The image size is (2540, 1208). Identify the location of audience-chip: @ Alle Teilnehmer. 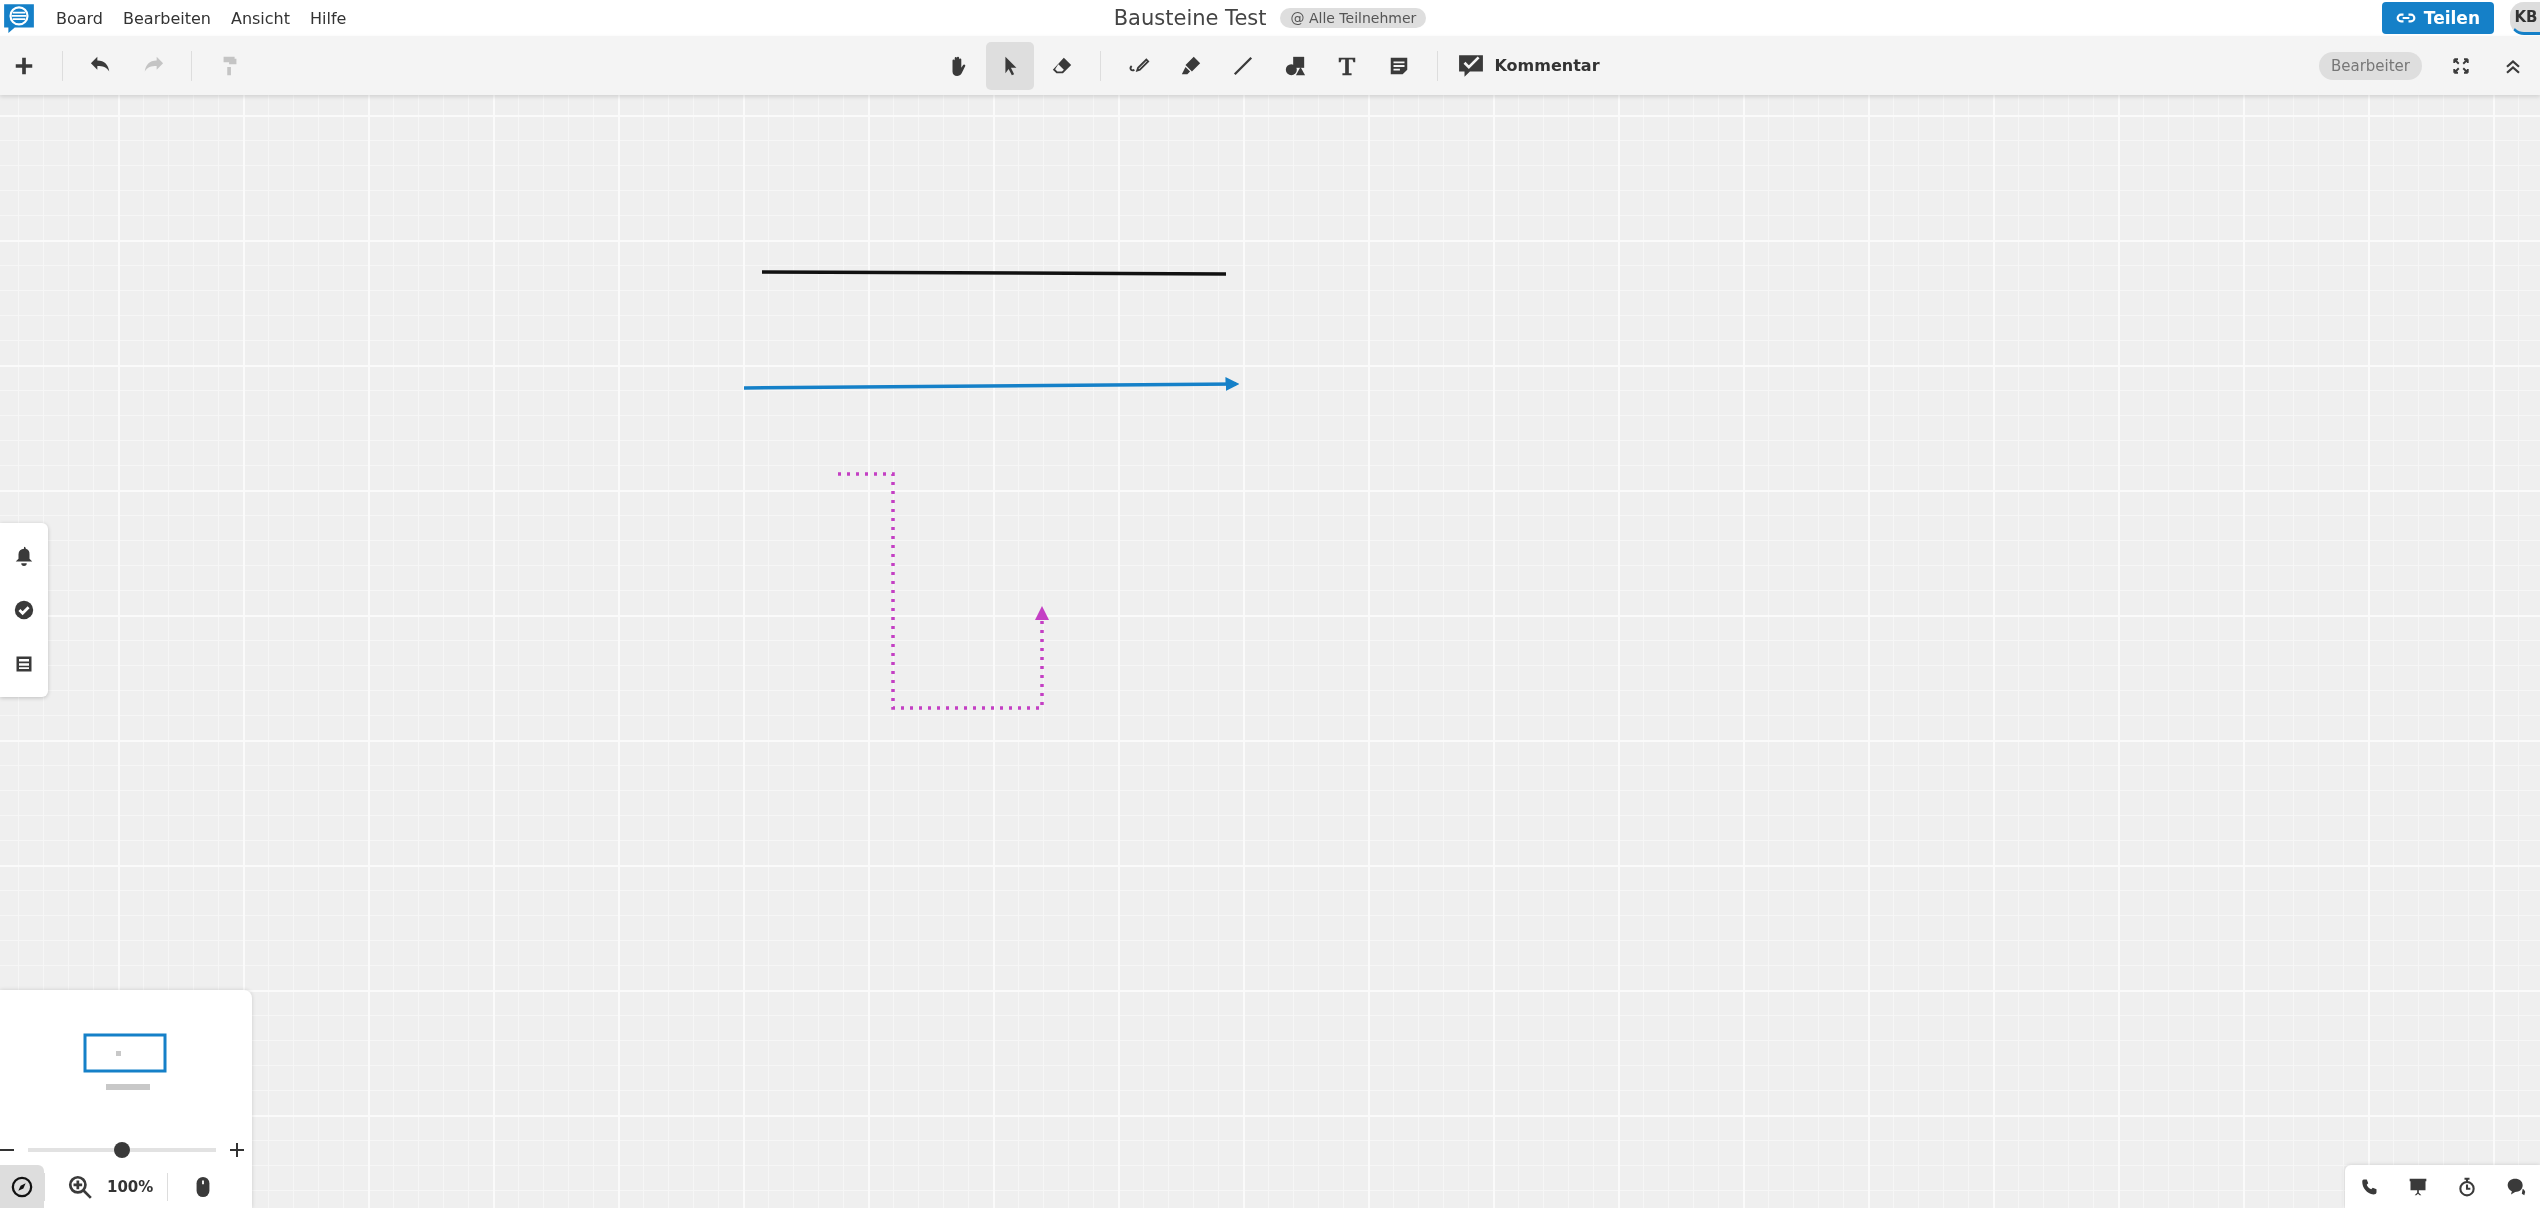
(1353, 18).